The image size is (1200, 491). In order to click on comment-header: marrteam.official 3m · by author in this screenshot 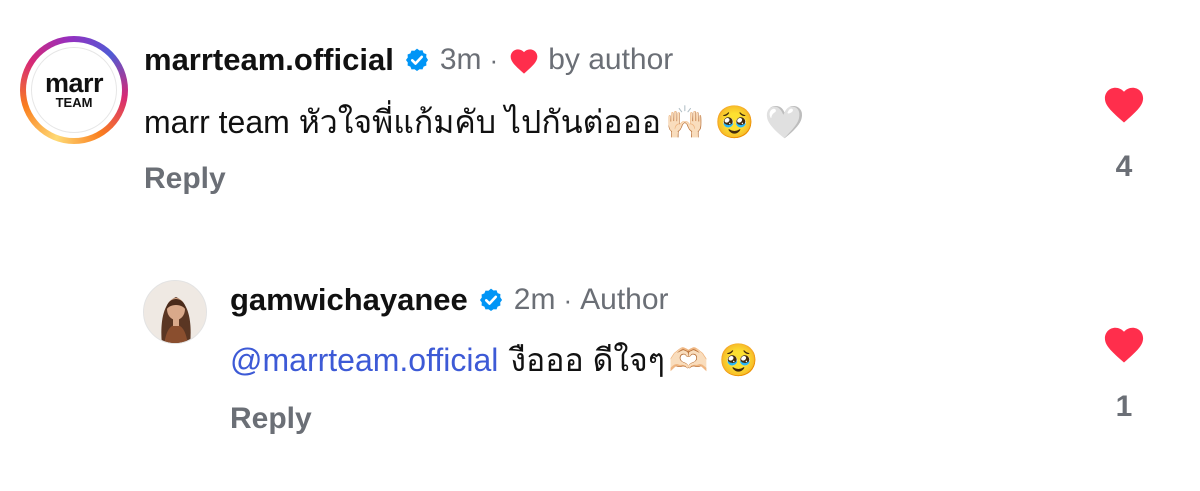, I will do `click(408, 60)`.